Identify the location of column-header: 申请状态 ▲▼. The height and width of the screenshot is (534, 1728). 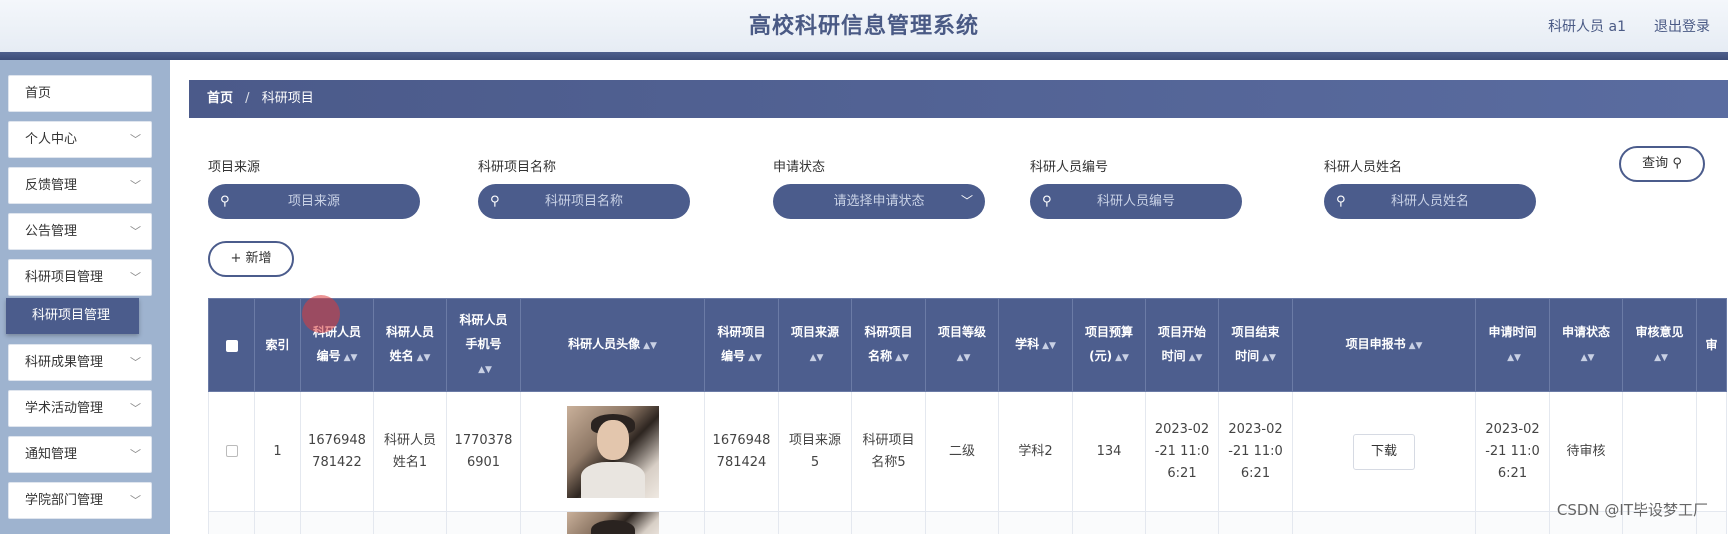
(1586, 345).